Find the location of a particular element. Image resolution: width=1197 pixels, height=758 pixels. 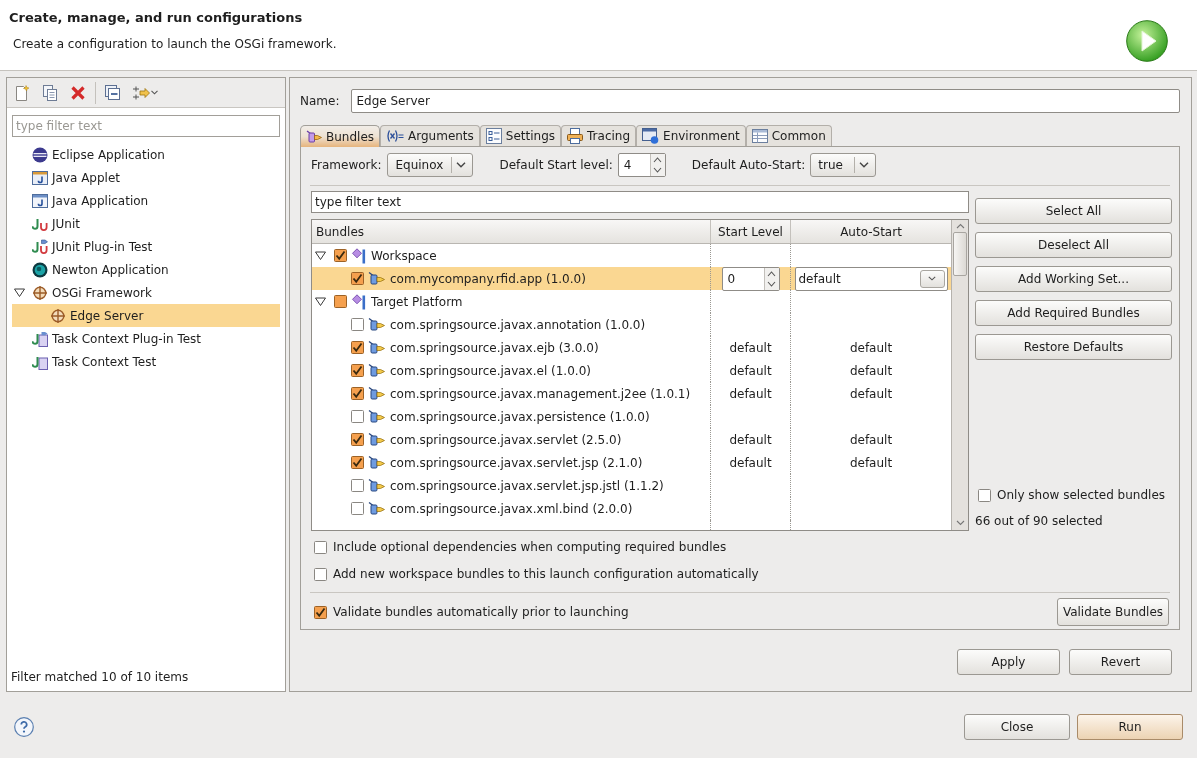

collapse-icon is located at coordinates (113, 92).